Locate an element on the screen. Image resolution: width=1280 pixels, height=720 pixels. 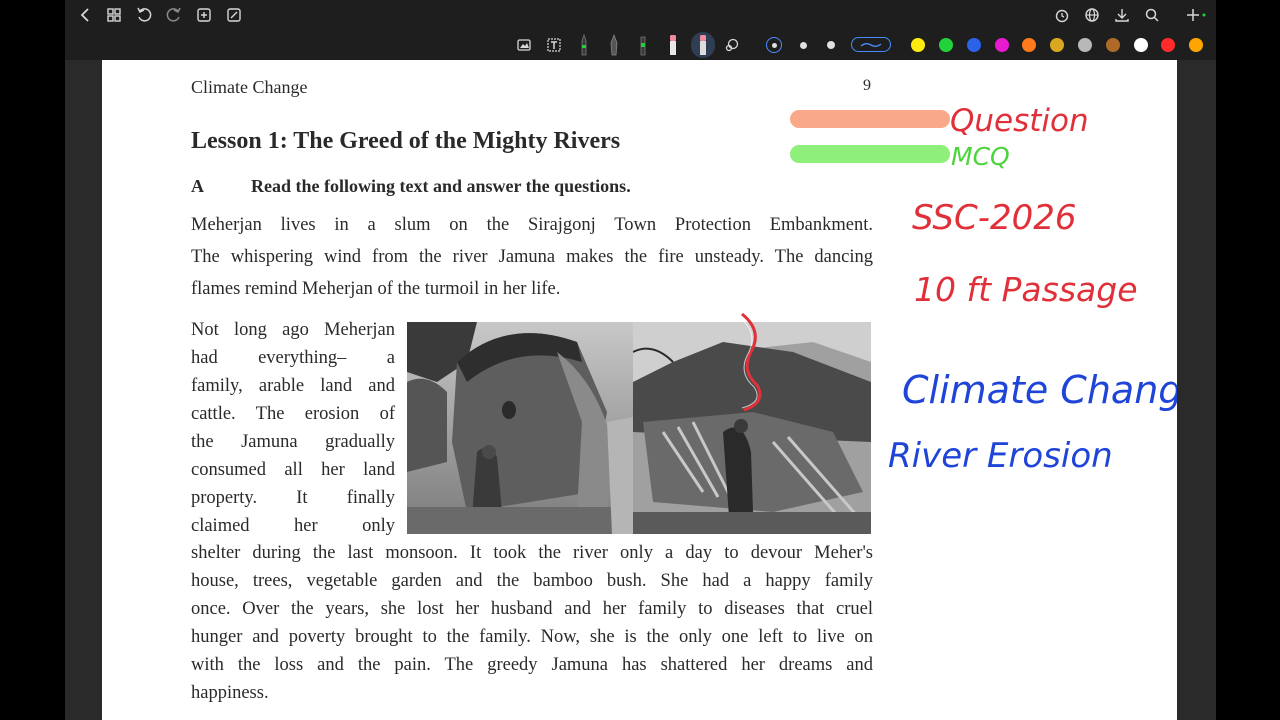
passage-line: cattle. The erosion of is located at coordinates (293, 414).